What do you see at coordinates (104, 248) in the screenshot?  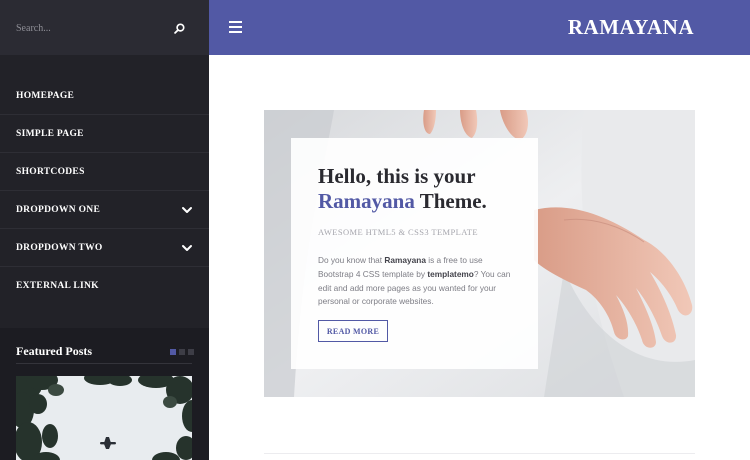 I see `nav-item-dropdown-two: DROPDOWN TWO` at bounding box center [104, 248].